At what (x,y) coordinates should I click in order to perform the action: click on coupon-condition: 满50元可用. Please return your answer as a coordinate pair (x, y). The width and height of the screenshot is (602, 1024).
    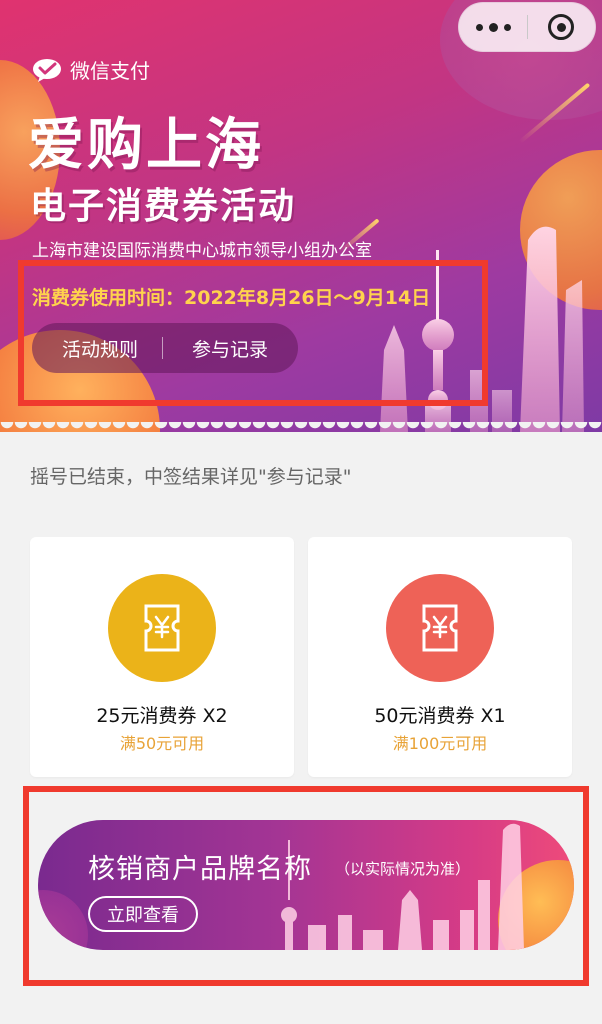
    Looking at the image, I should click on (162, 743).